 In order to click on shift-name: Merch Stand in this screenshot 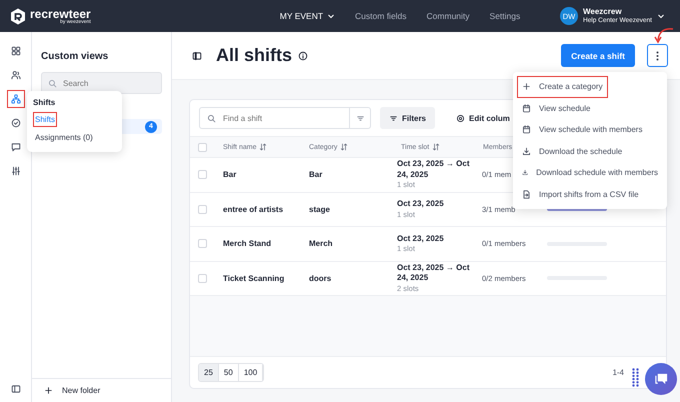, I will do `click(247, 243)`.